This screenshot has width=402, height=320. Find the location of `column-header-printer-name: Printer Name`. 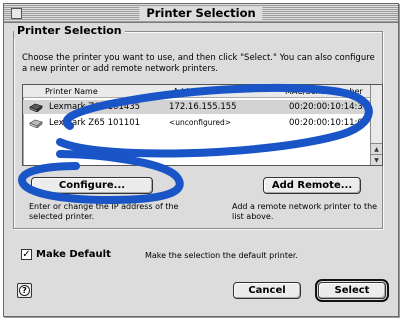

column-header-printer-name: Printer Name is located at coordinates (71, 91).